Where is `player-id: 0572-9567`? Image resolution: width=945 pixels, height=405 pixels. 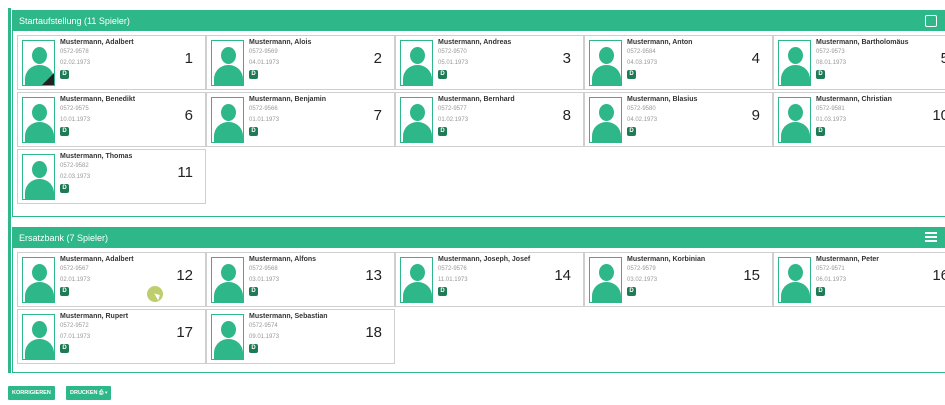 player-id: 0572-9567 is located at coordinates (74, 269).